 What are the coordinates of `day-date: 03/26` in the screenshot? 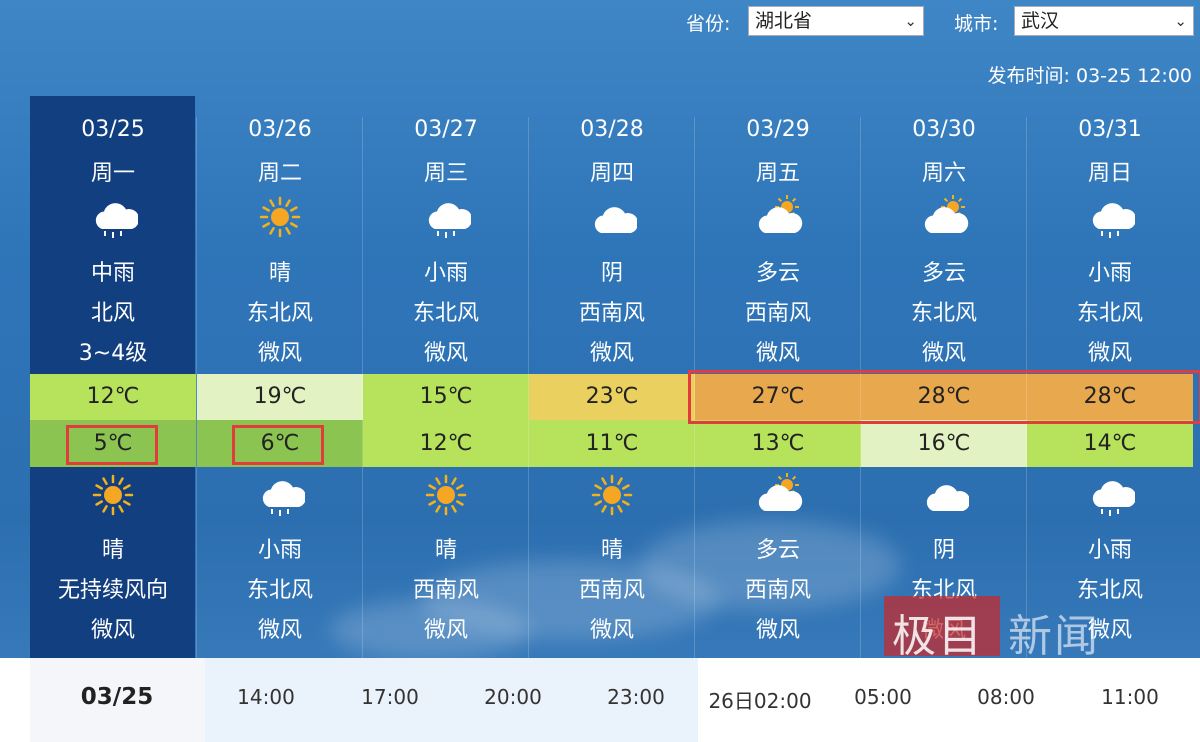 It's located at (280, 129).